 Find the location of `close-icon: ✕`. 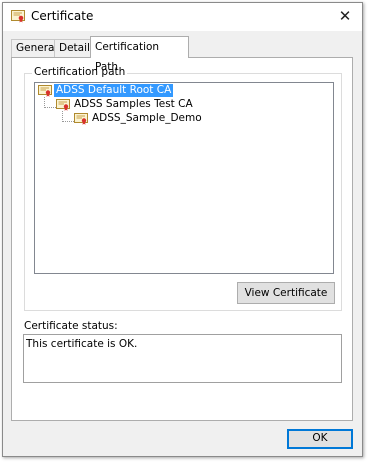

close-icon: ✕ is located at coordinates (345, 16).